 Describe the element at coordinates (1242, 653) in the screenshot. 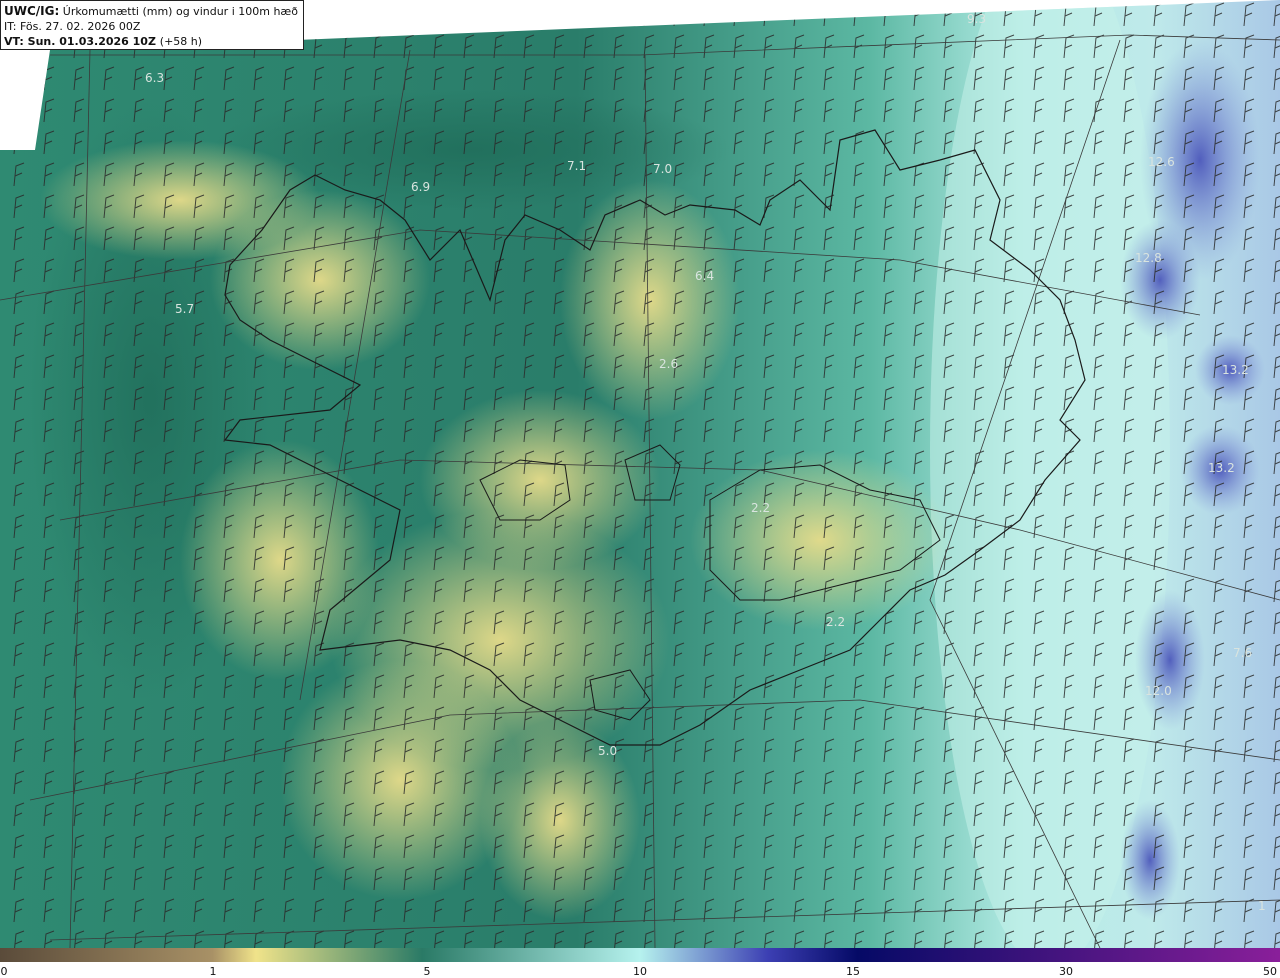

I see `value-label: 7.6` at that location.